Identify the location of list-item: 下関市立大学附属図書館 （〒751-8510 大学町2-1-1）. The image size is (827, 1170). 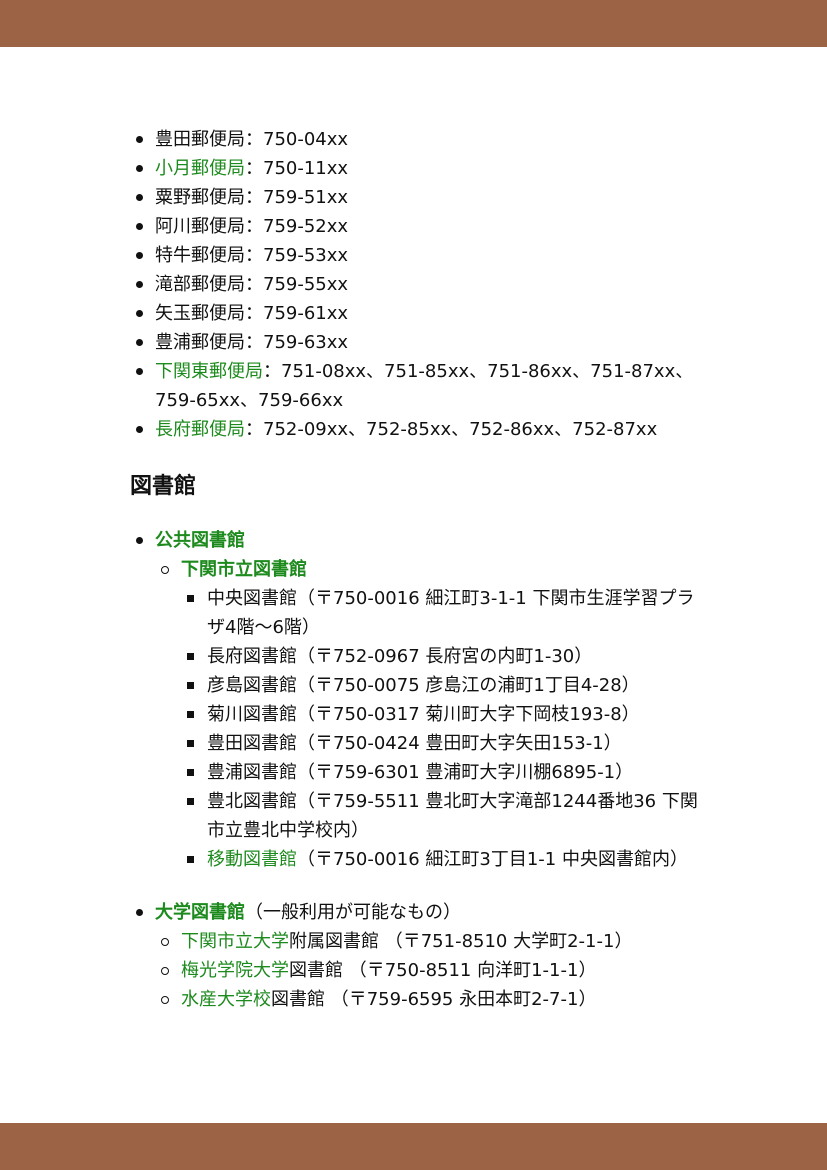
(432, 941).